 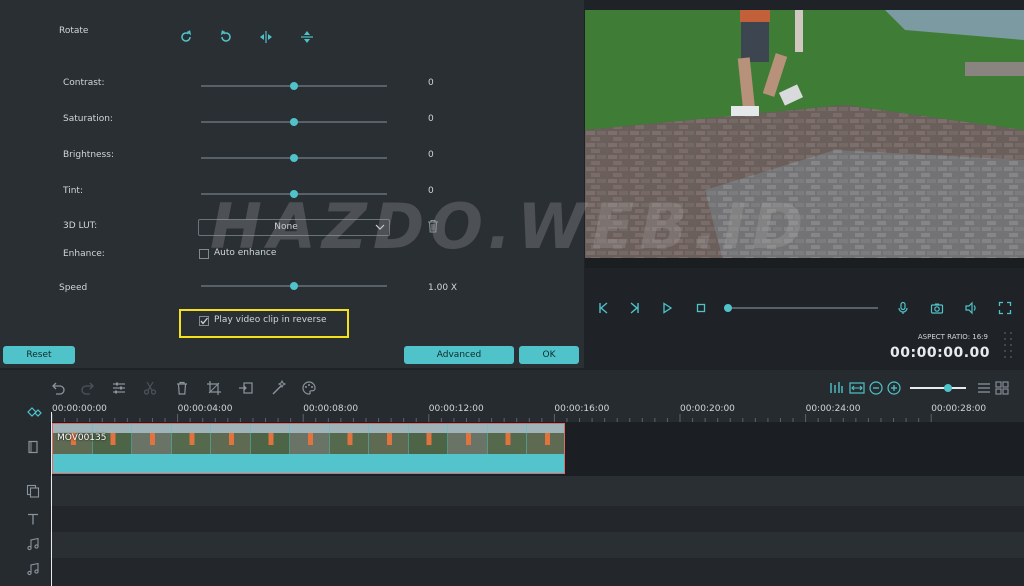 What do you see at coordinates (294, 122) in the screenshot?
I see `saturation-slider` at bounding box center [294, 122].